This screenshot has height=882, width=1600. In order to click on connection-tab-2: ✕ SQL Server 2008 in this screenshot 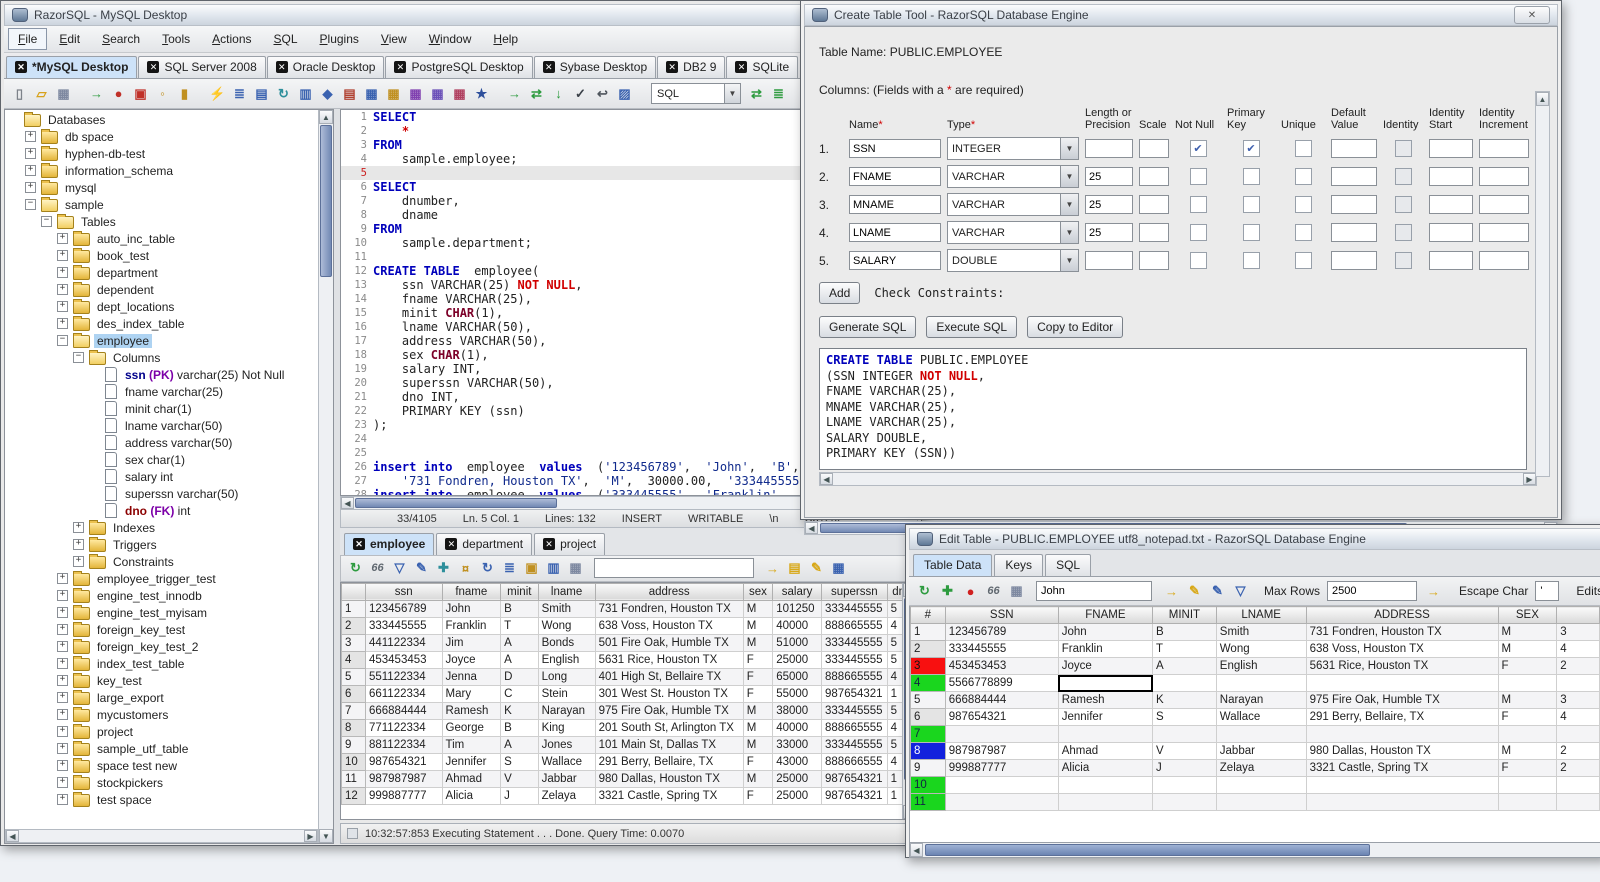, I will do `click(202, 67)`.